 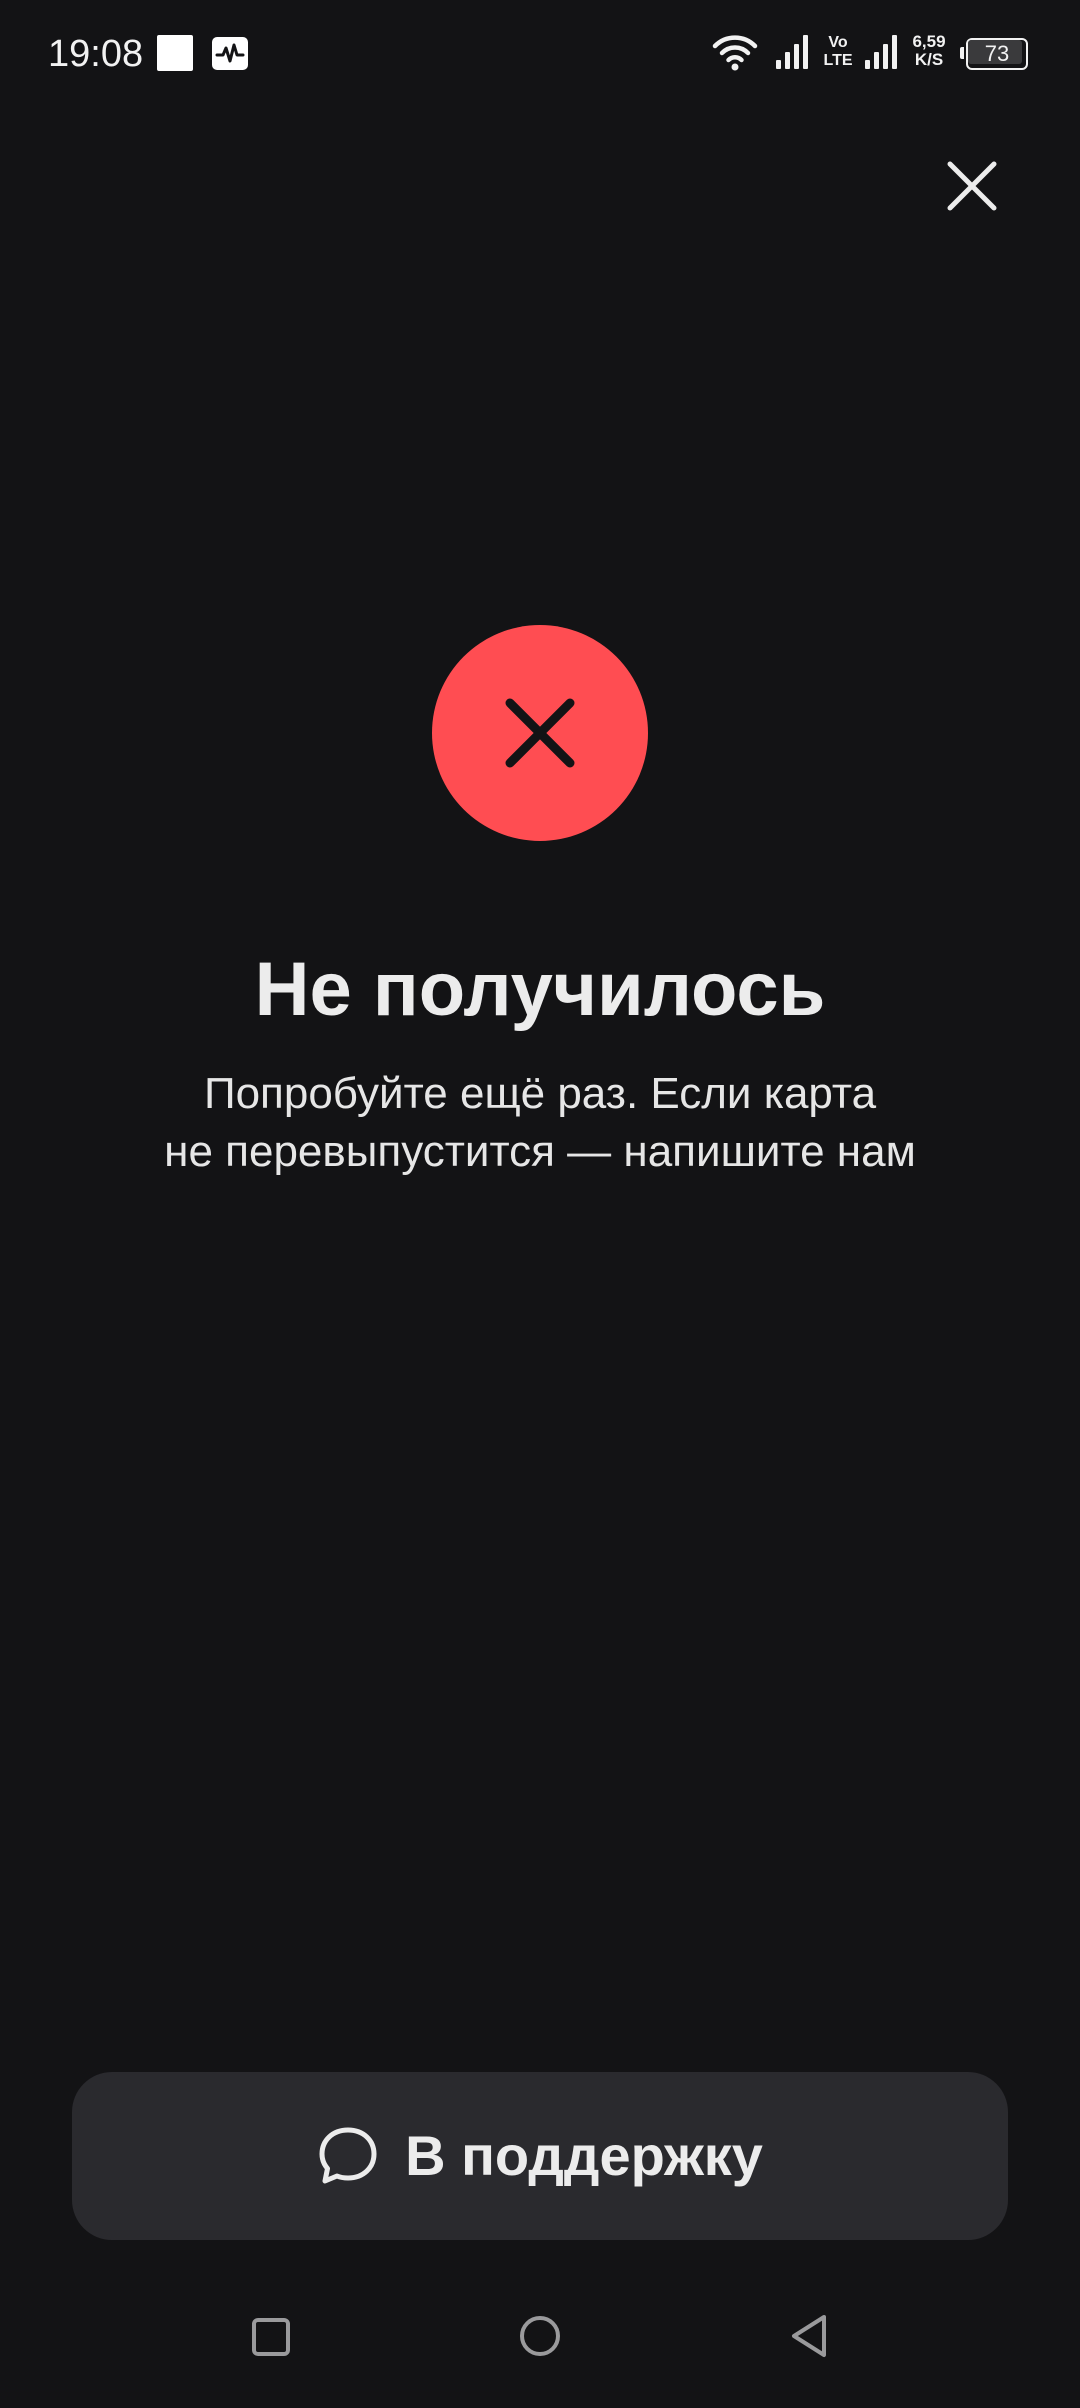 What do you see at coordinates (540, 1093) in the screenshot?
I see `error-message-line-1: Попробуйте ещё раз. Если карта` at bounding box center [540, 1093].